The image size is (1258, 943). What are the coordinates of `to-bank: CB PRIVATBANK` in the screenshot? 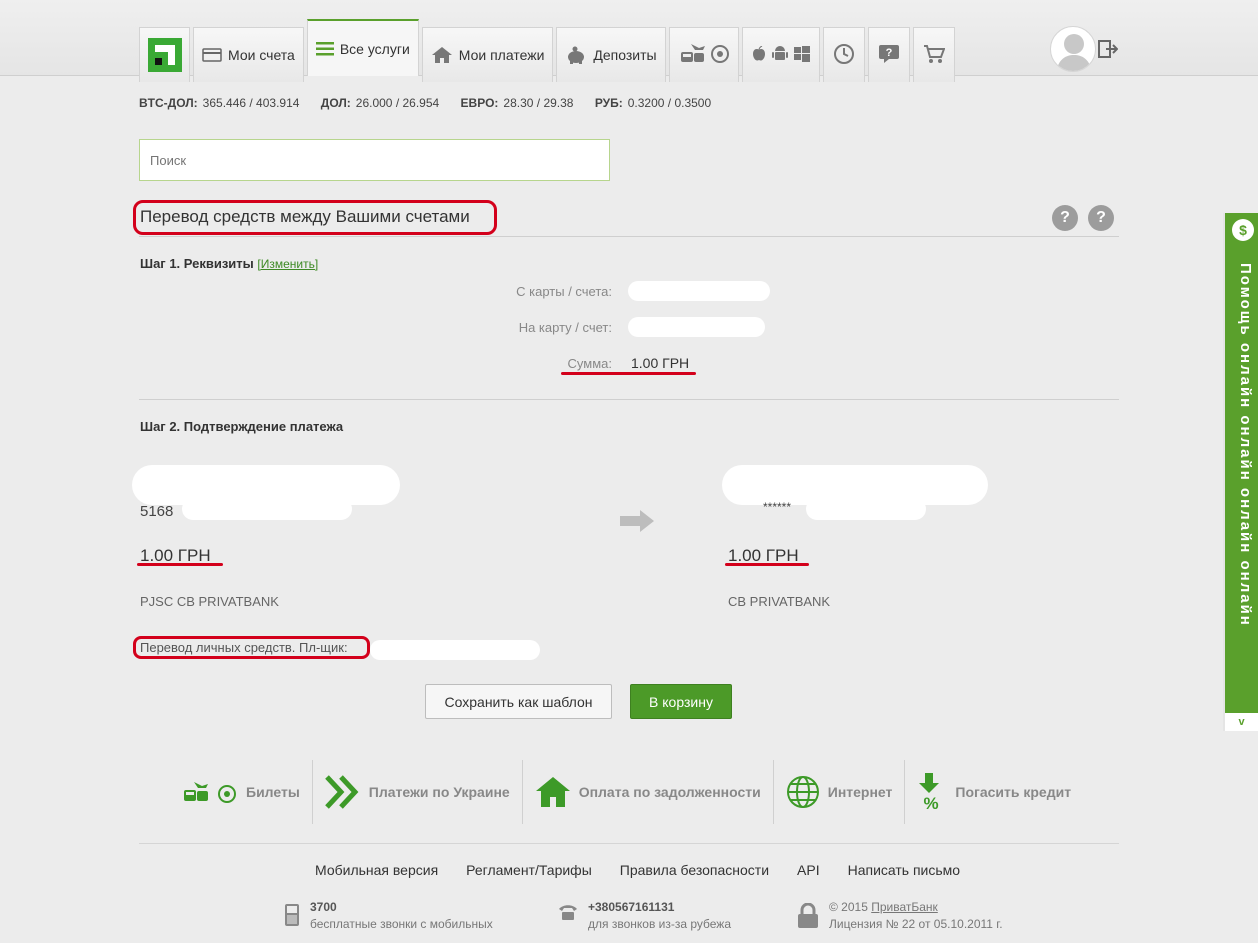 It's located at (779, 601).